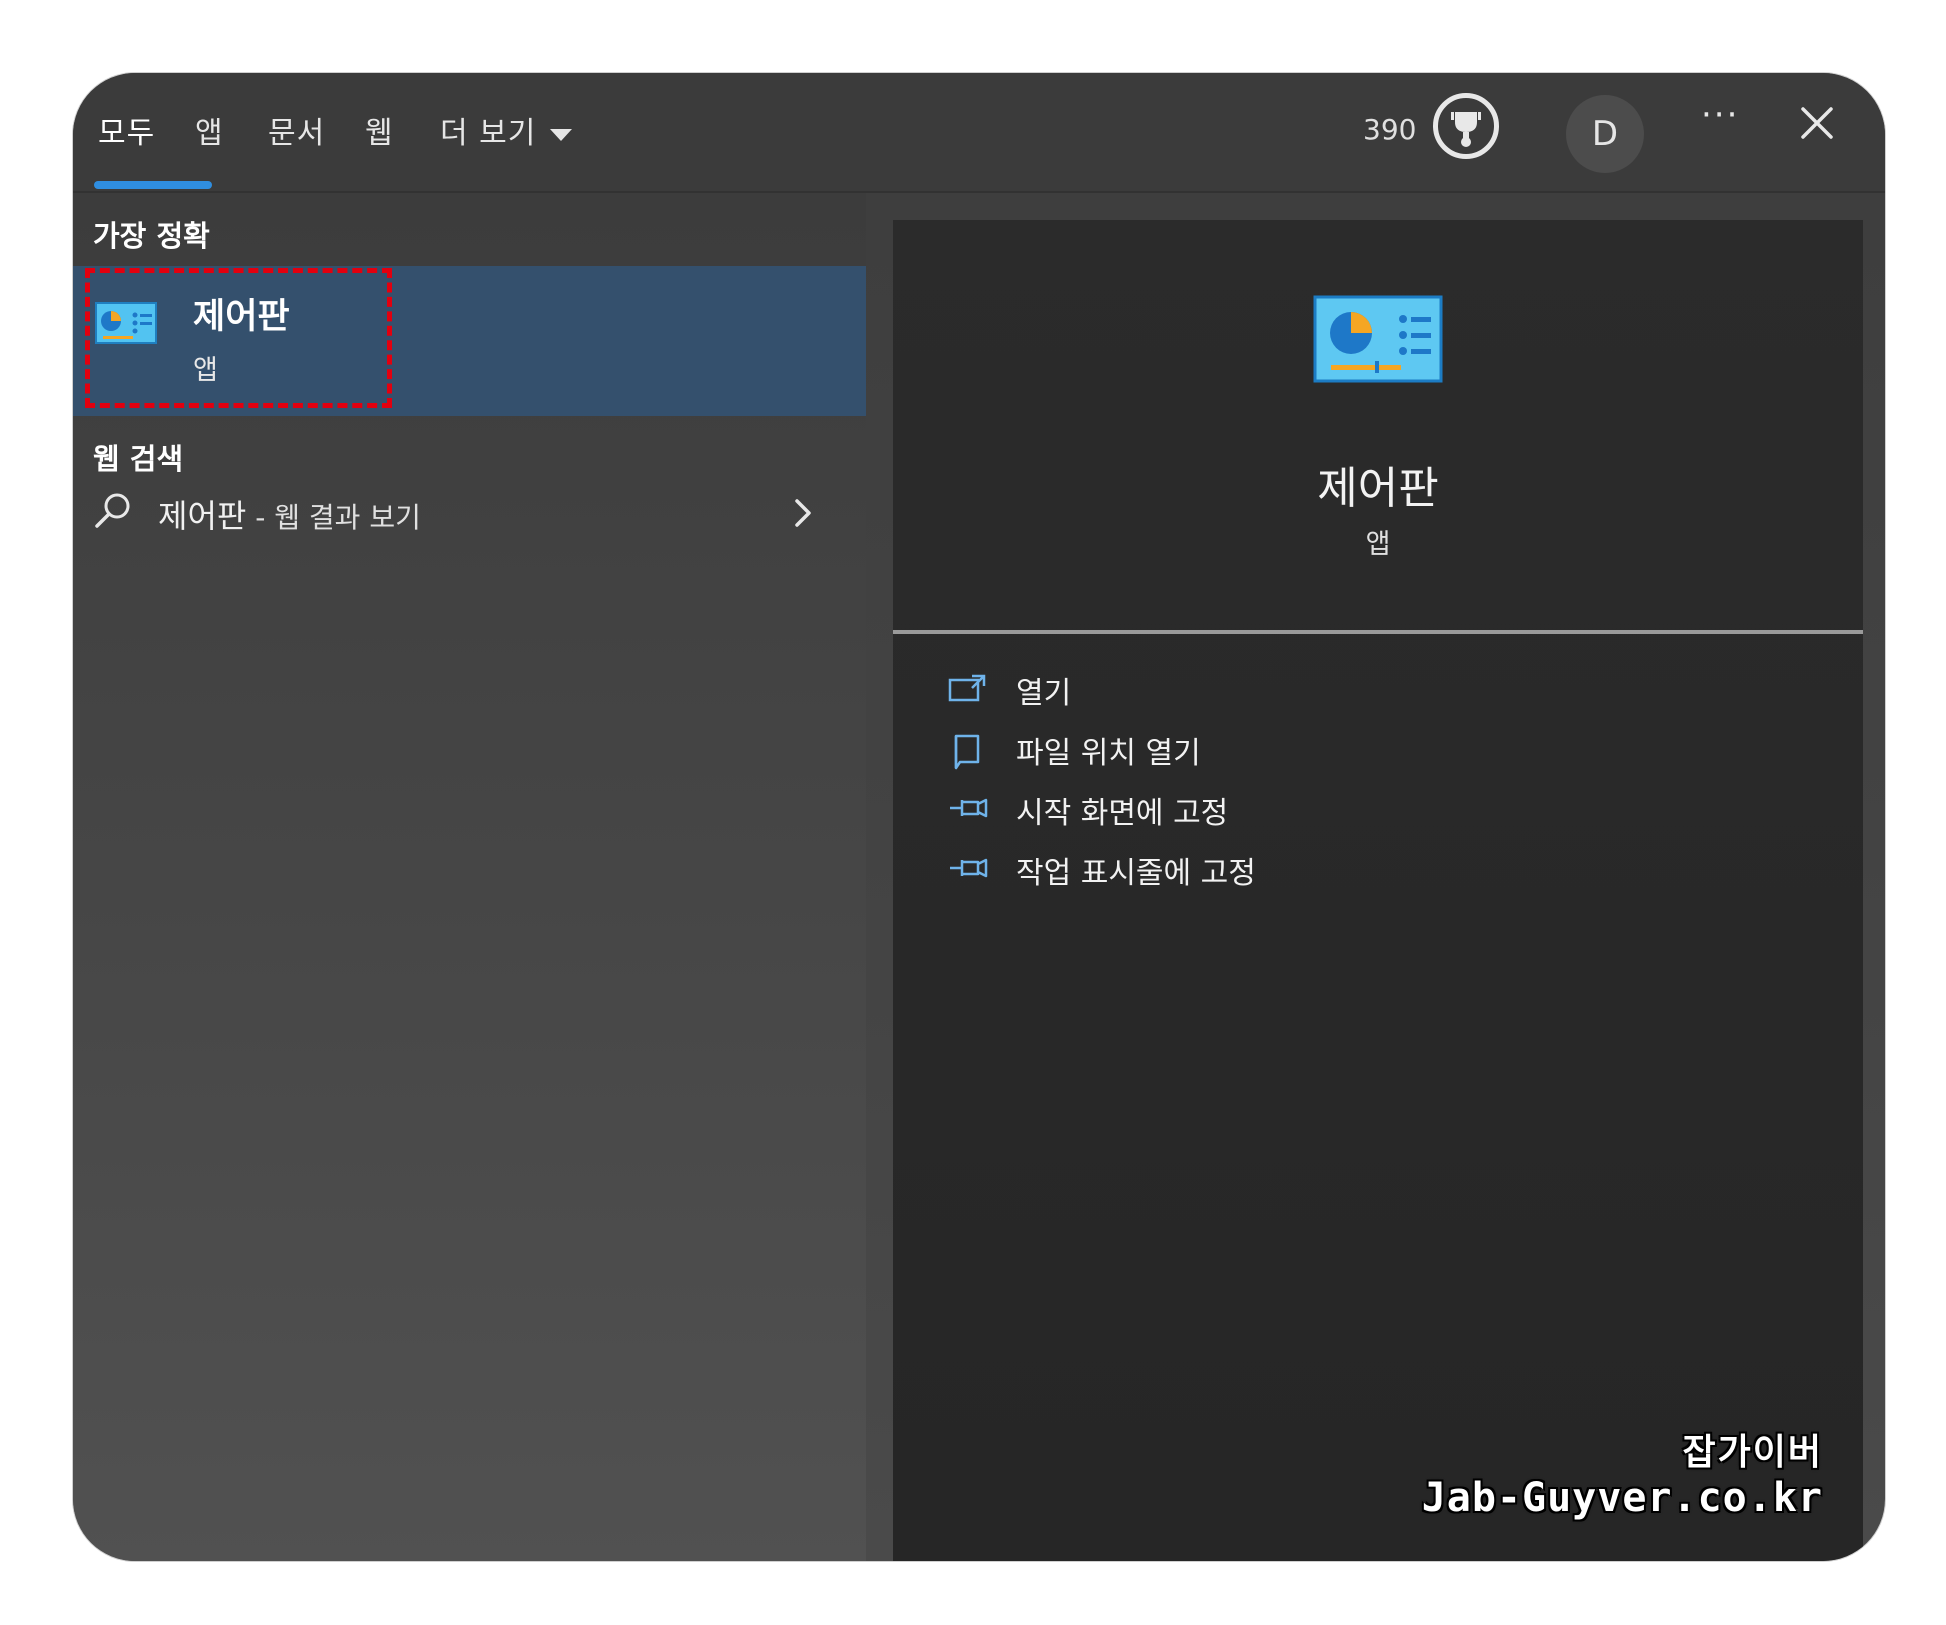  Describe the element at coordinates (1378, 544) in the screenshot. I see `preview-type: 앱` at that location.